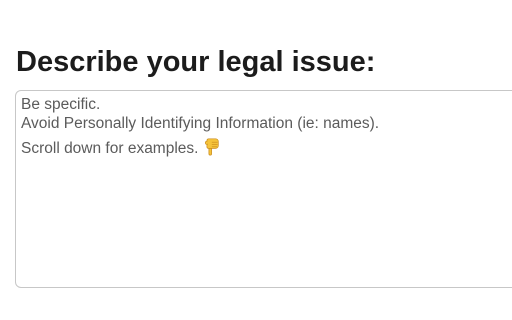 This screenshot has width=512, height=320. Describe the element at coordinates (110, 148) in the screenshot. I see `placeholder-line-3: Scroll down for examples.` at that location.